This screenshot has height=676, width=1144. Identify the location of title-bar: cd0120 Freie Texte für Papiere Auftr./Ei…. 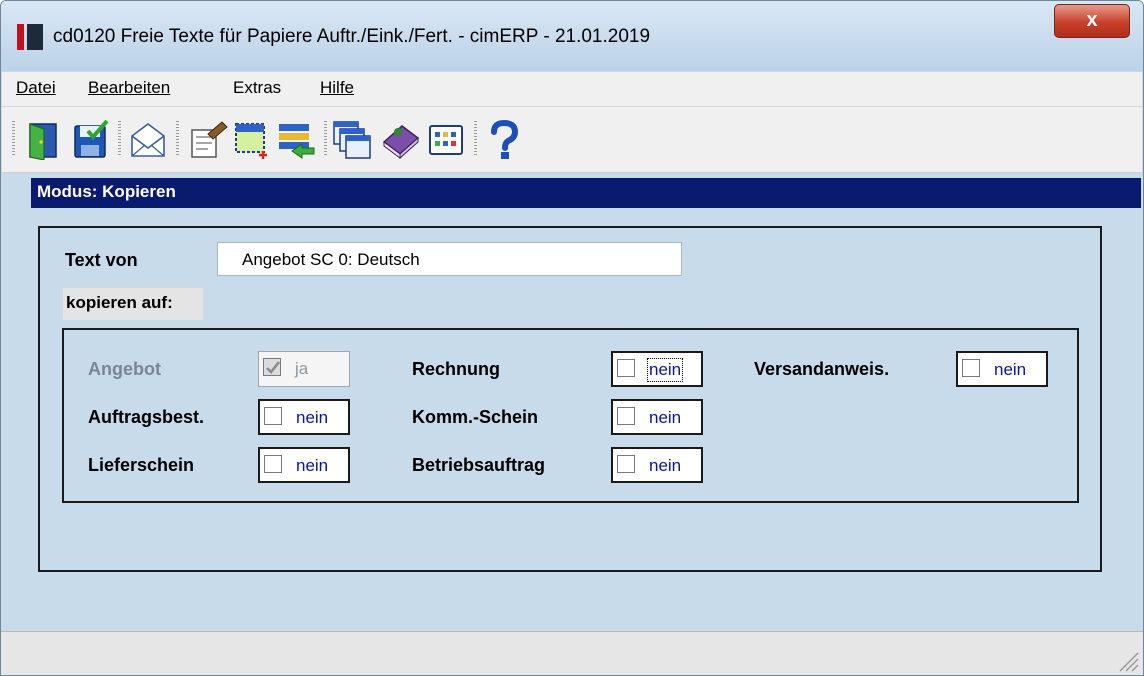
(572, 36).